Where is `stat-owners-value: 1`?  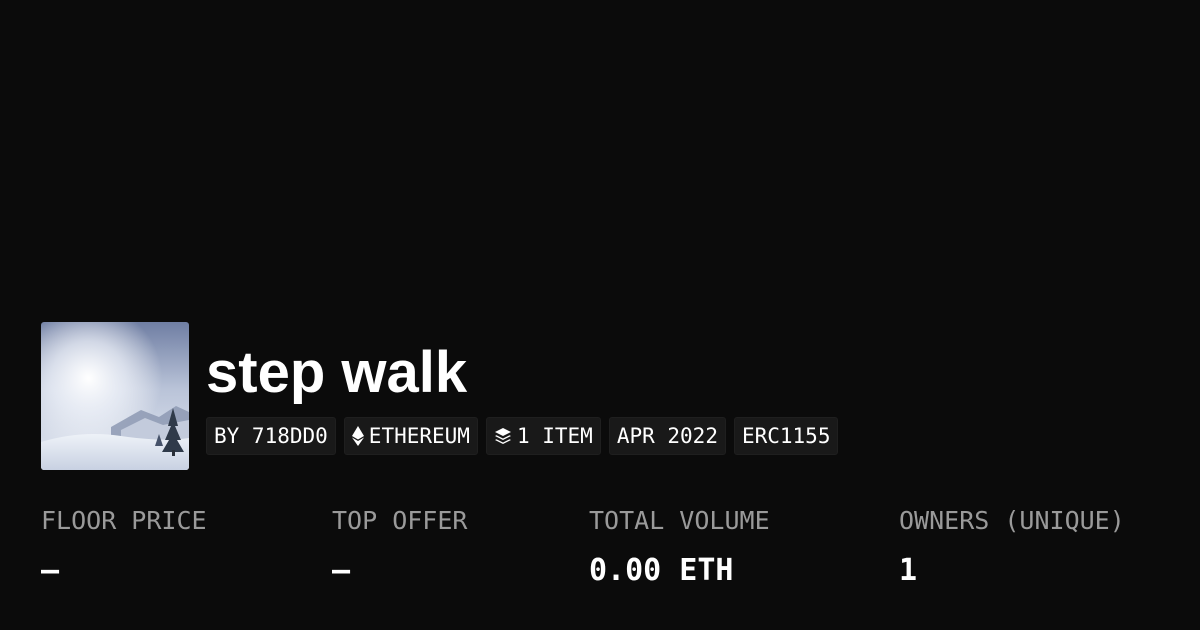 stat-owners-value: 1 is located at coordinates (908, 570).